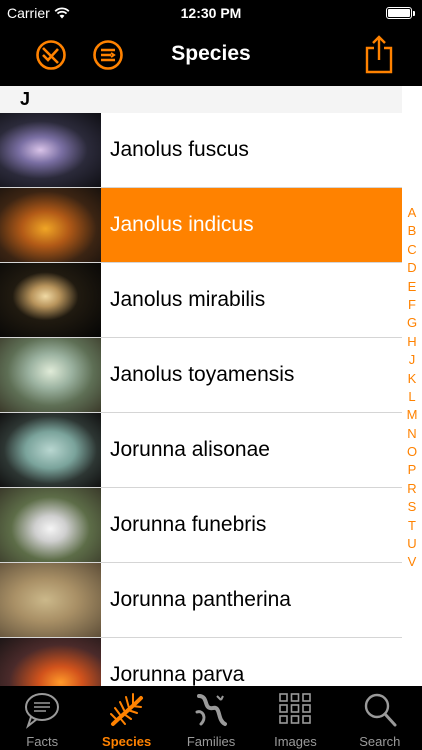 Image resolution: width=422 pixels, height=750 pixels. I want to click on search-icon, so click(380, 710).